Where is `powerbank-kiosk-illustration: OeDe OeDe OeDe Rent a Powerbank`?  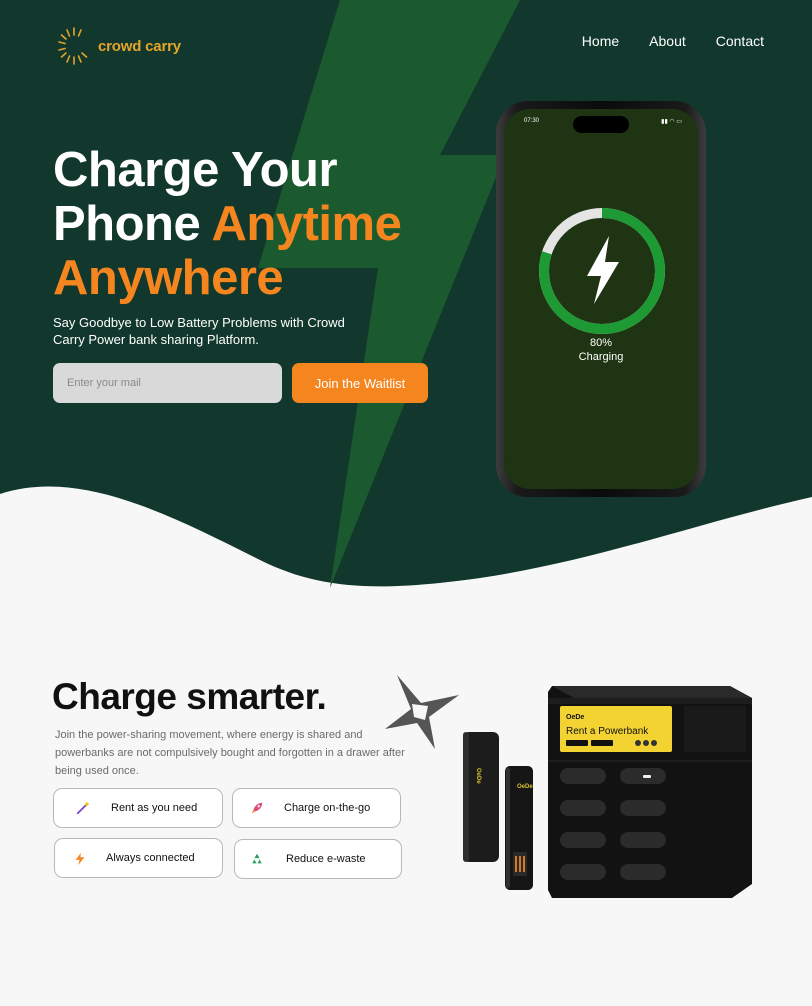 powerbank-kiosk-illustration: OeDe OeDe OeDe Rent a Powerbank is located at coordinates (607, 792).